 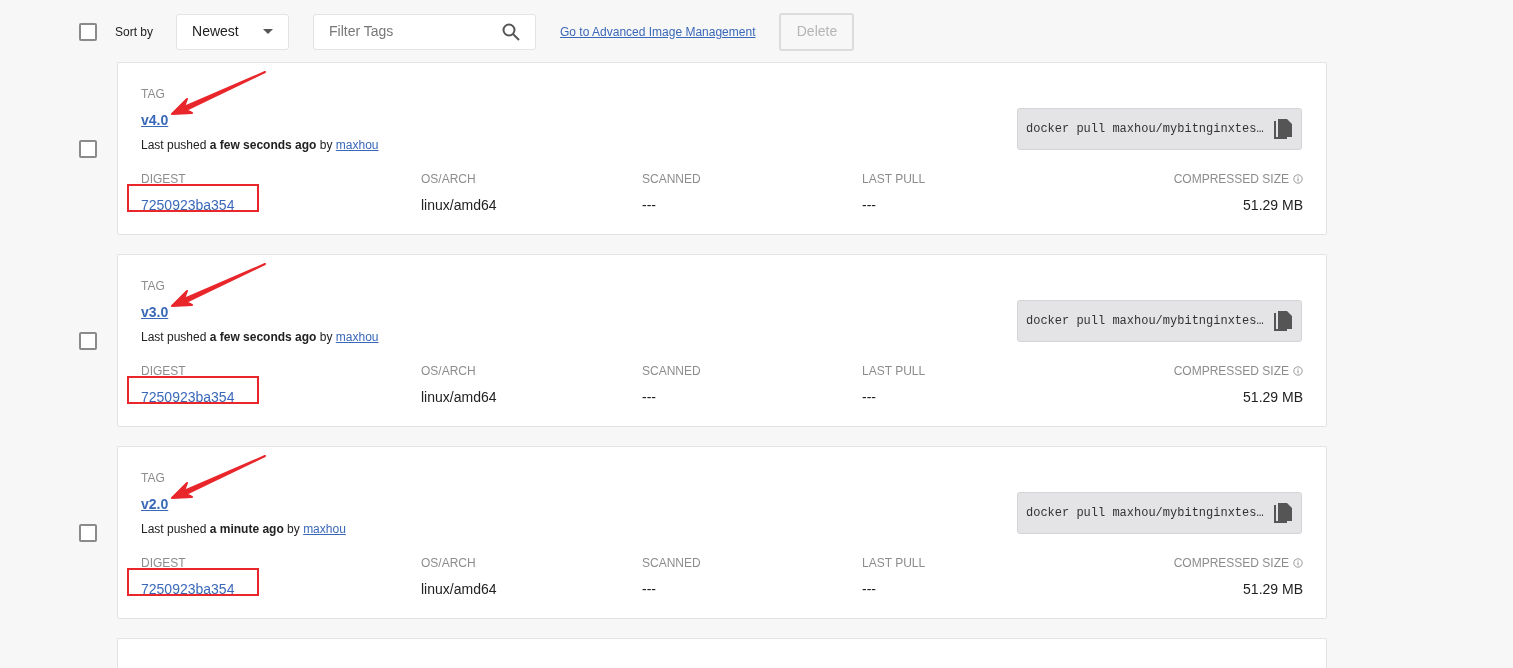 What do you see at coordinates (155, 504) in the screenshot?
I see `tag-link: v2.0` at bounding box center [155, 504].